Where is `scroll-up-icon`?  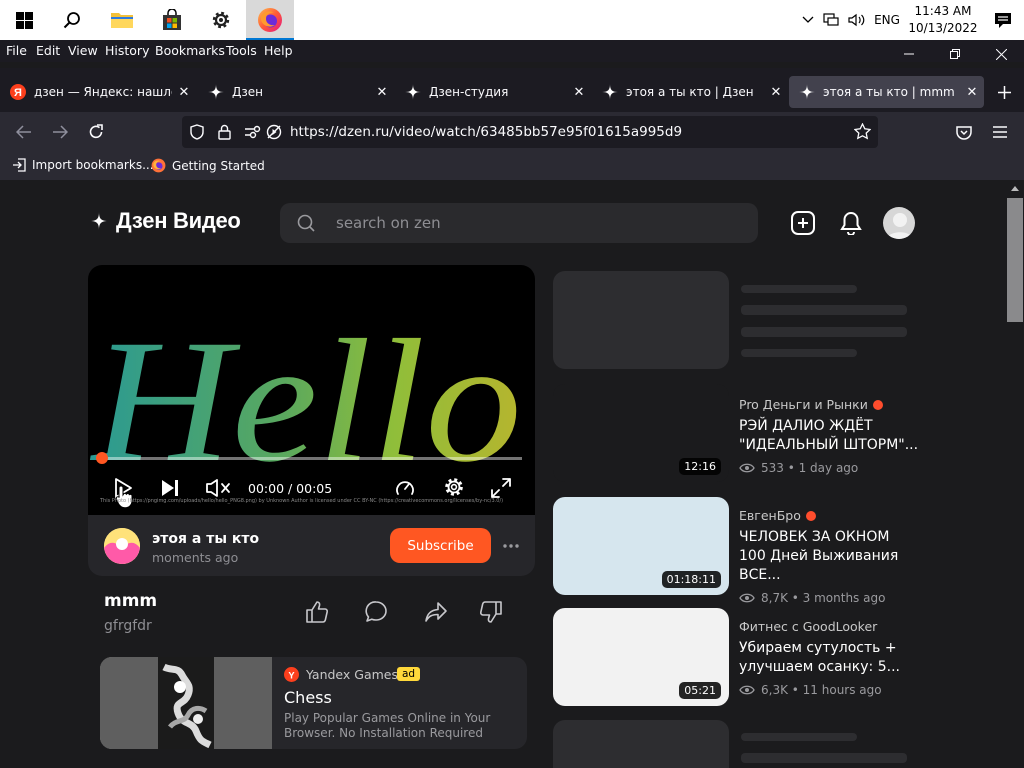
scroll-up-icon is located at coordinates (1015, 188).